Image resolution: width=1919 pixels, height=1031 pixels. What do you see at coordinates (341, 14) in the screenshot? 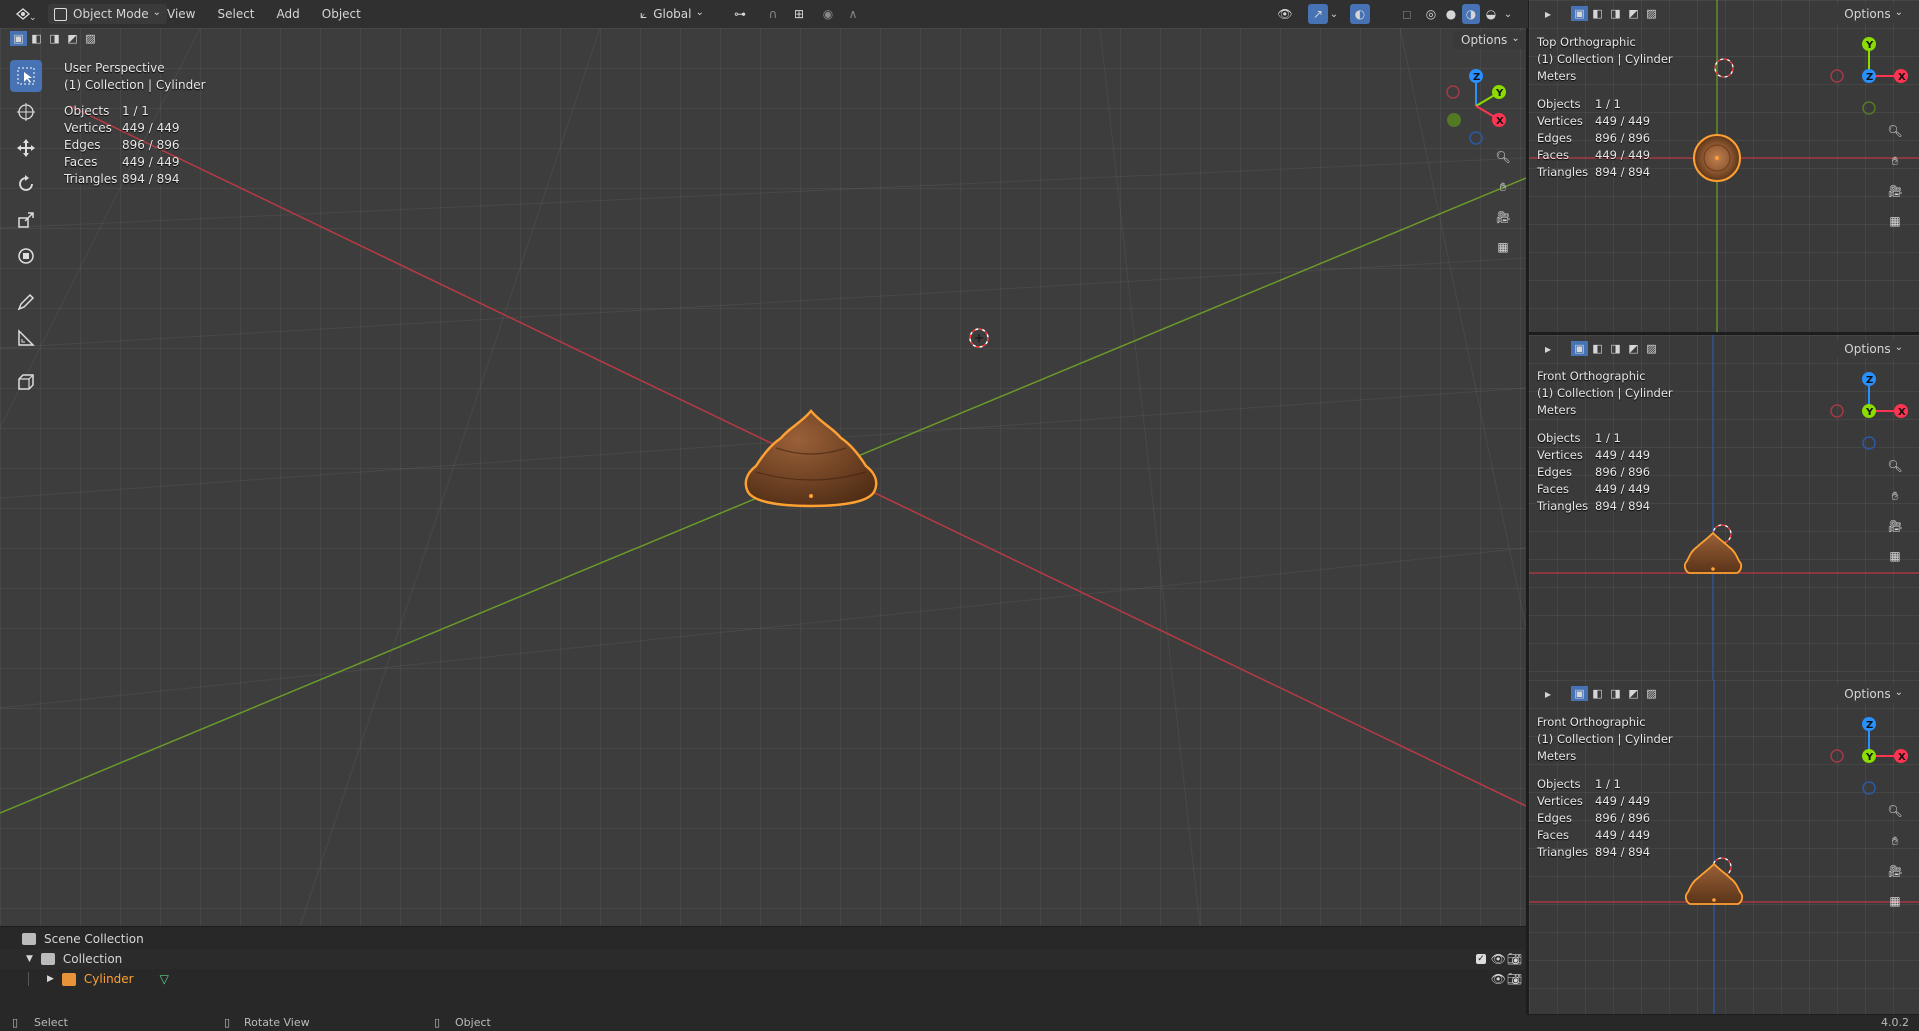
I see `menu-object: Object` at bounding box center [341, 14].